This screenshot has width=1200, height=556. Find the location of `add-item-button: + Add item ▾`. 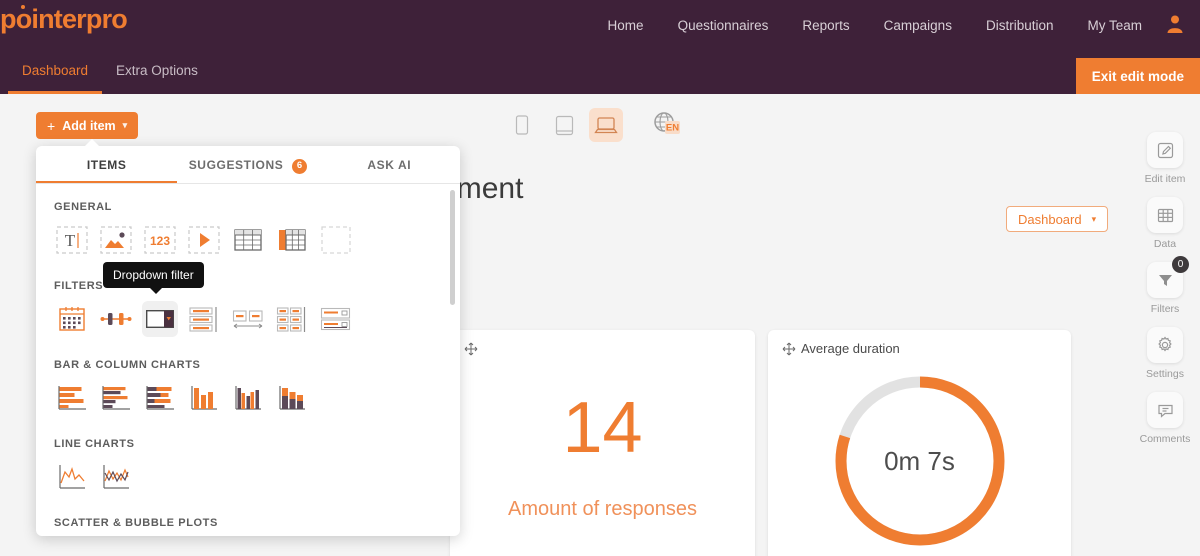

add-item-button: + Add item ▾ is located at coordinates (87, 125).